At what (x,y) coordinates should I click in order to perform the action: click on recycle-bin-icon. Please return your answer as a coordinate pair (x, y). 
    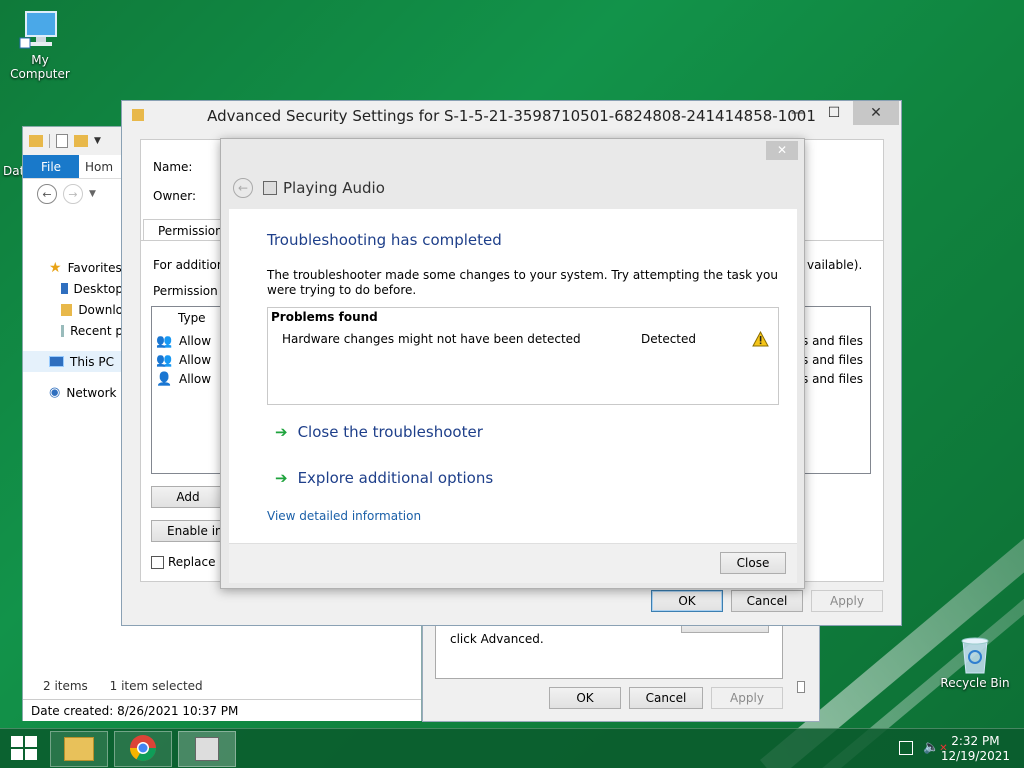
    Looking at the image, I should click on (975, 653).